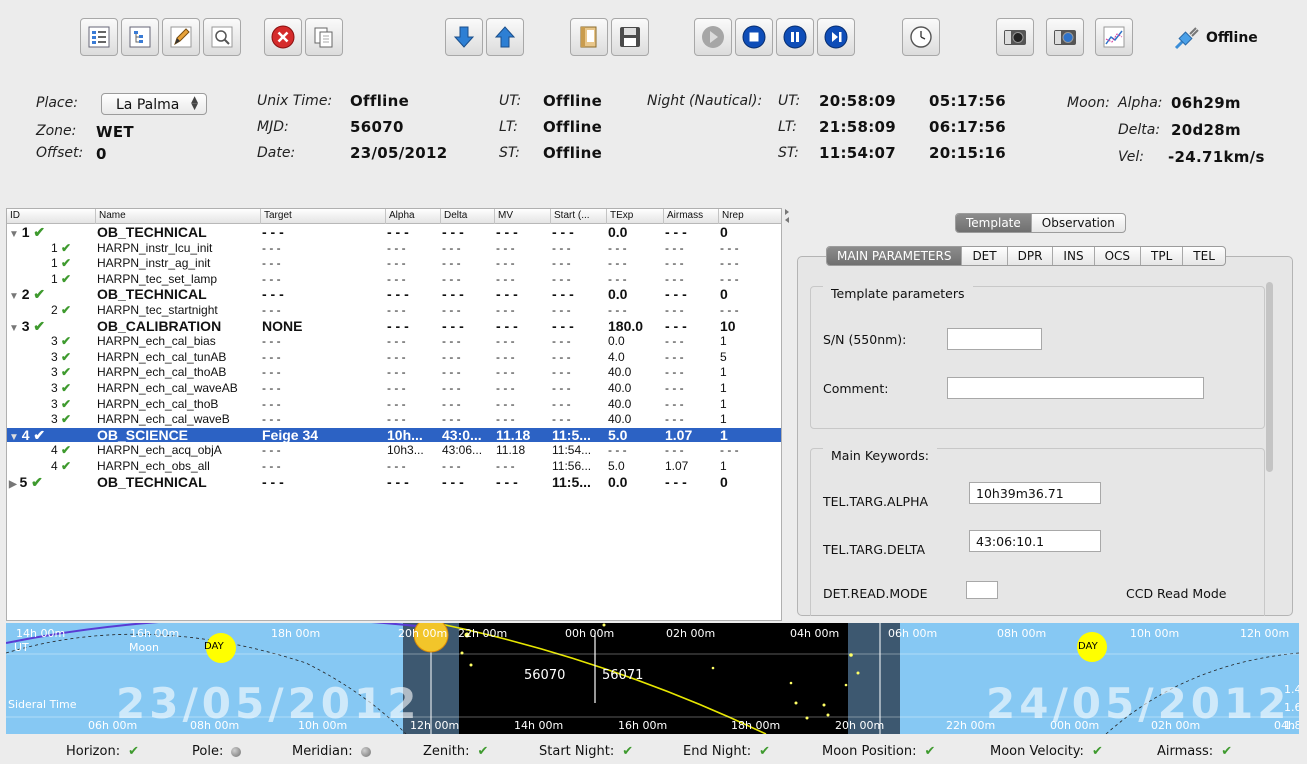 The image size is (1307, 764). Describe the element at coordinates (505, 37) in the screenshot. I see `move-up-button` at that location.